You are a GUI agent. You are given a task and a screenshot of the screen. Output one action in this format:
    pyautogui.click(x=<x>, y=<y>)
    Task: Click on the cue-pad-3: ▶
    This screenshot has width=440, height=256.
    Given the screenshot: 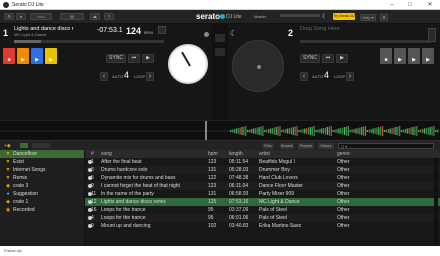 What is the action you would take?
    pyautogui.click(x=37, y=56)
    